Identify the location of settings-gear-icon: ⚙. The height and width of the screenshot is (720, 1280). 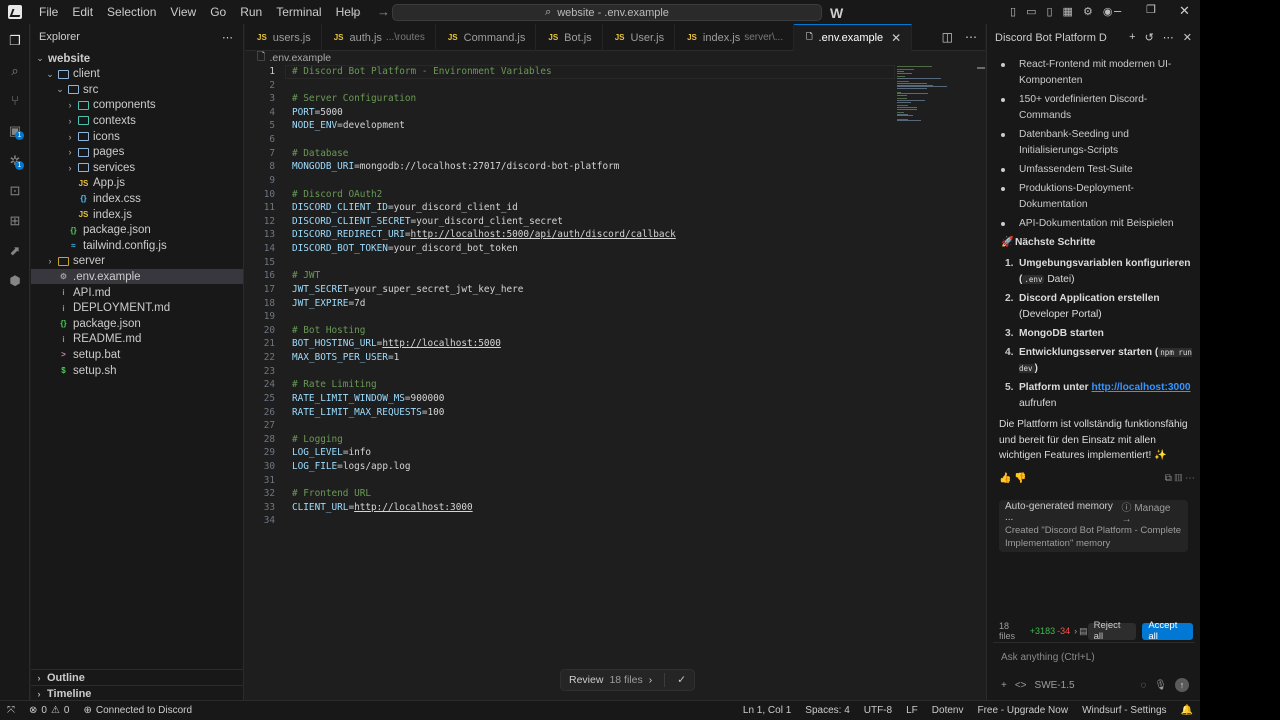
(1088, 11).